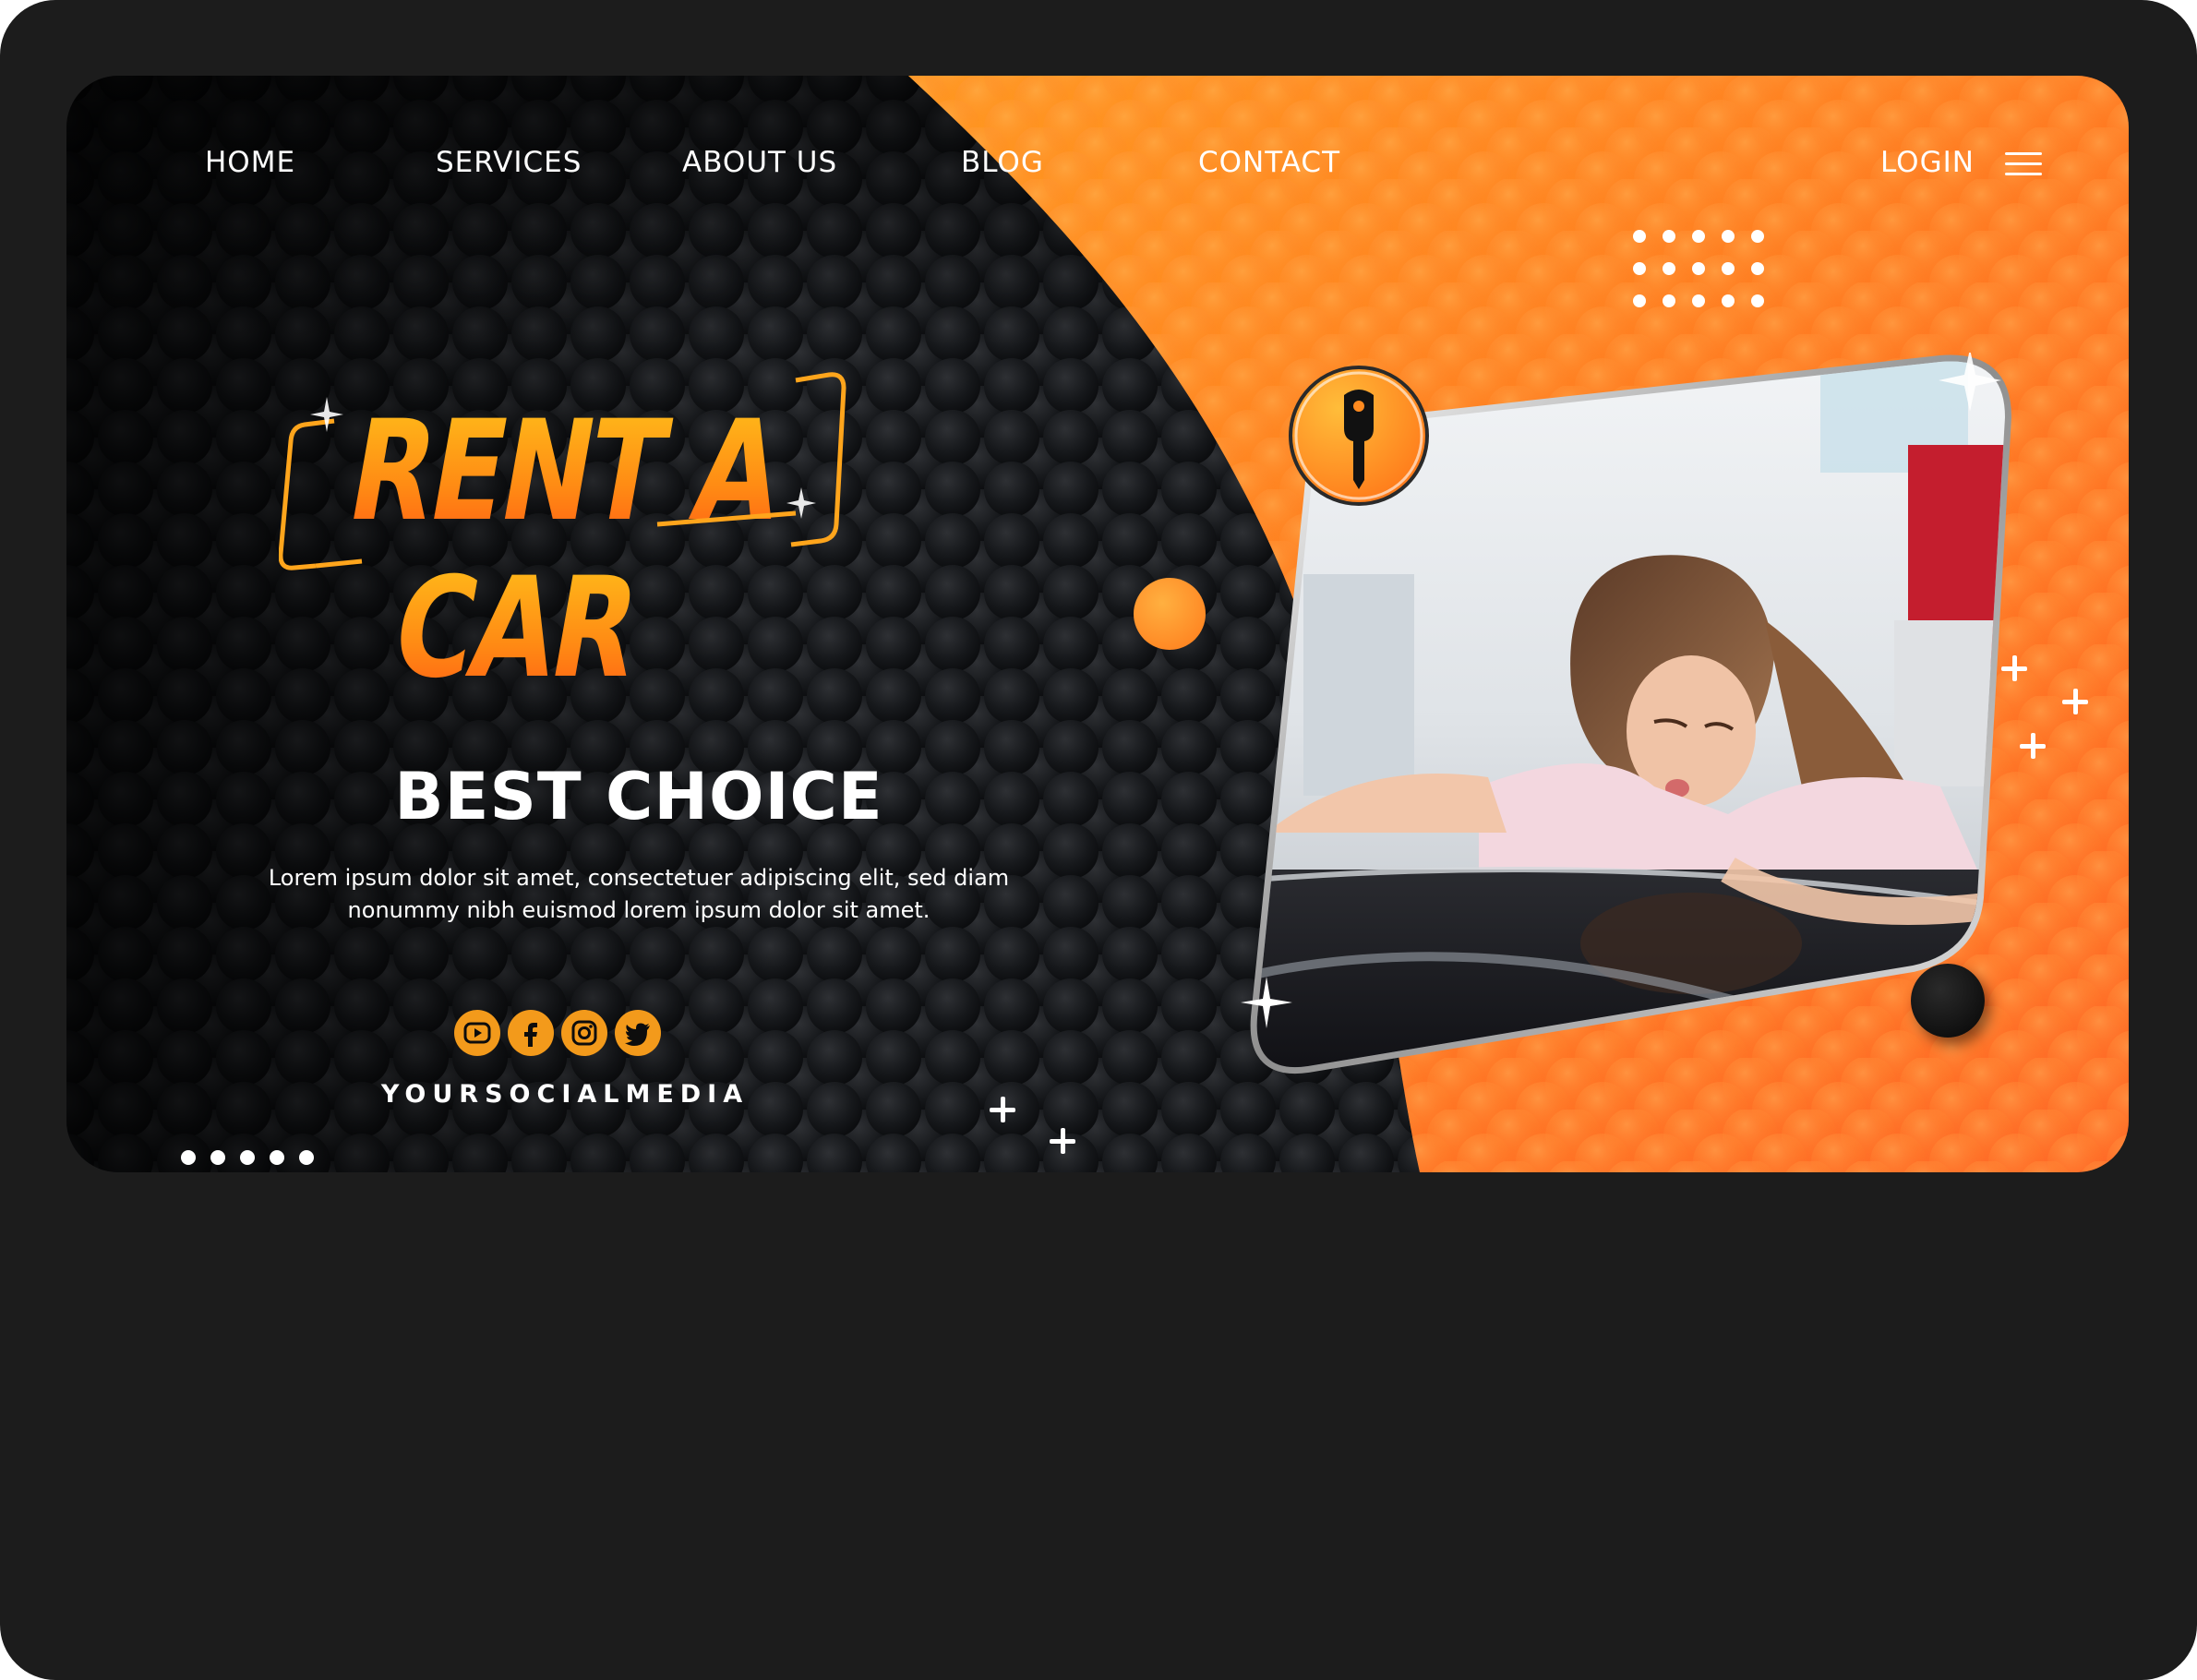 The image size is (2197, 1680). What do you see at coordinates (531, 1033) in the screenshot?
I see `facebook-icon` at bounding box center [531, 1033].